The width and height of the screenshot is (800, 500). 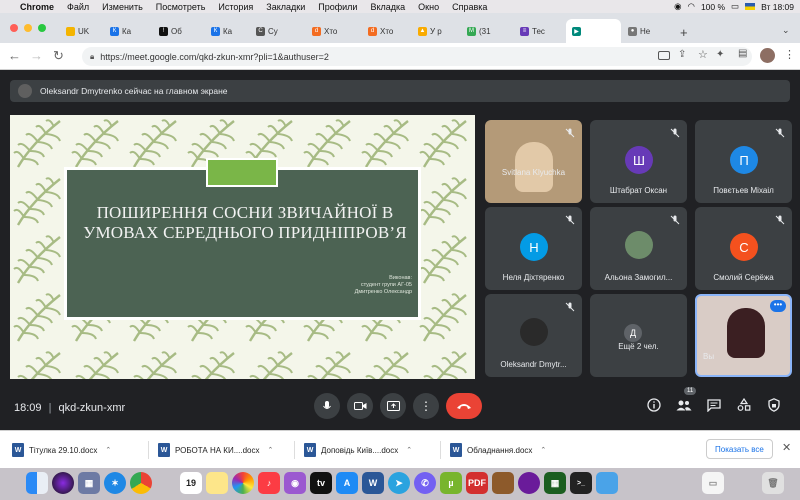 What do you see at coordinates (654, 405) in the screenshot?
I see `meeting-info-button` at bounding box center [654, 405].